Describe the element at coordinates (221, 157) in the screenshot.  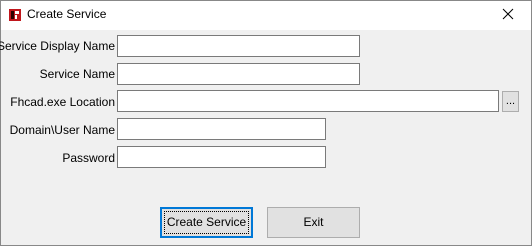
I see `password-input` at that location.